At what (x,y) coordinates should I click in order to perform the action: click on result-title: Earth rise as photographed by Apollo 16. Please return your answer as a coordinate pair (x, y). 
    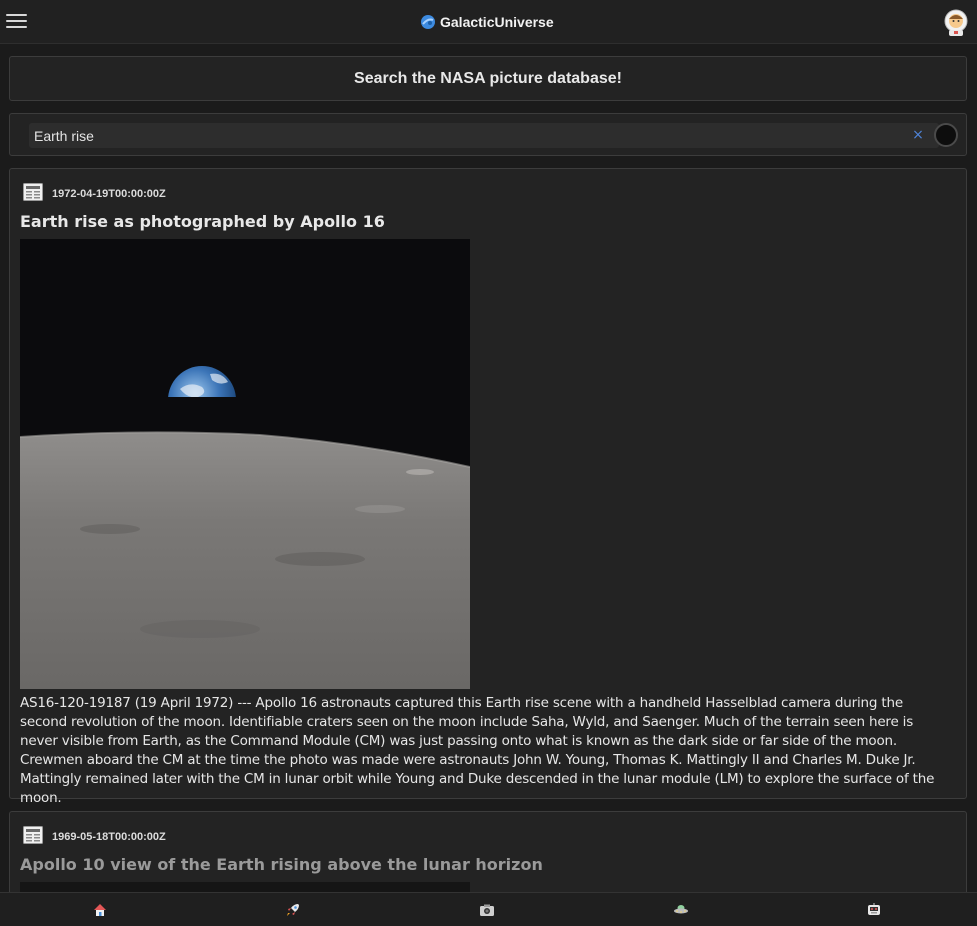
    Looking at the image, I should click on (202, 221).